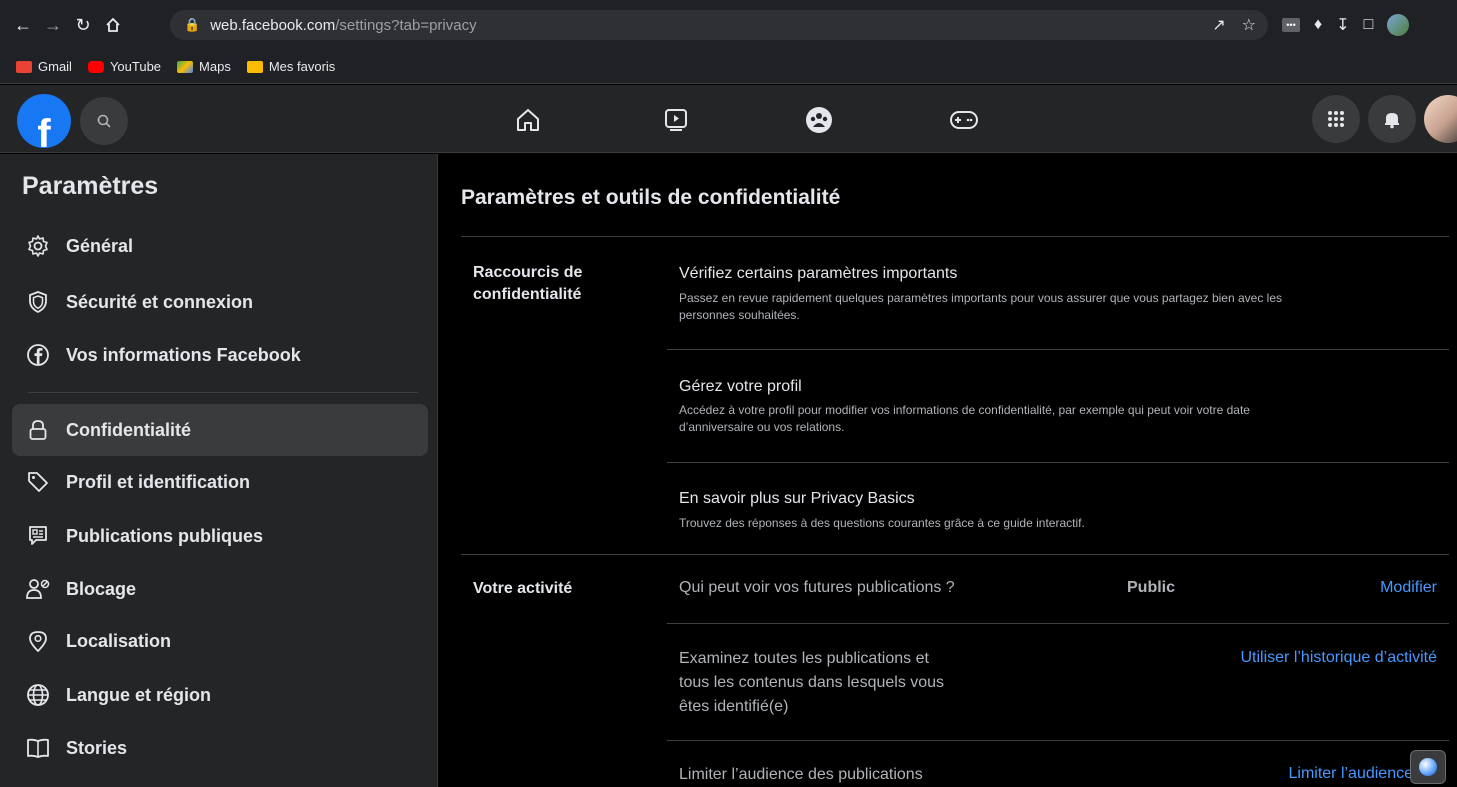 This screenshot has width=1457, height=787. I want to click on gamepad-icon, so click(964, 120).